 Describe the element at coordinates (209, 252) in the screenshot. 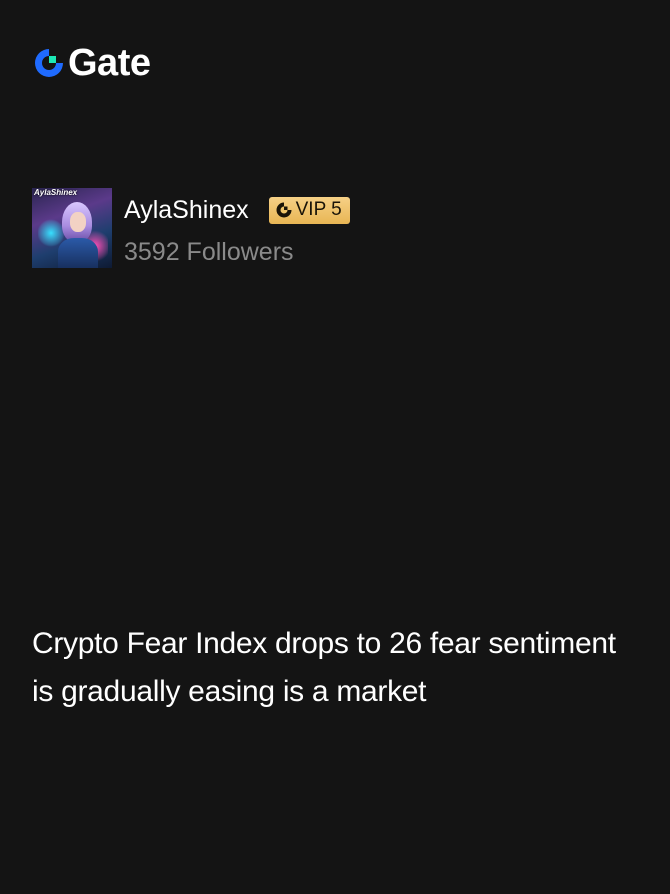

I see `followers-count: 3592 Followers` at that location.